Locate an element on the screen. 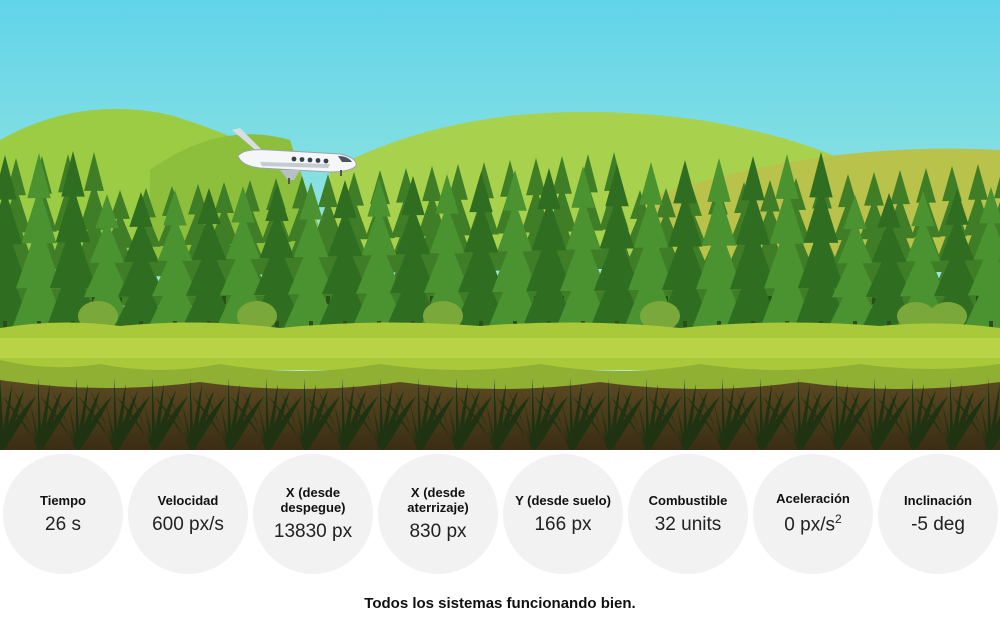 This screenshot has height=621, width=1000. gauge-label: X (desde despegue) is located at coordinates (313, 500).